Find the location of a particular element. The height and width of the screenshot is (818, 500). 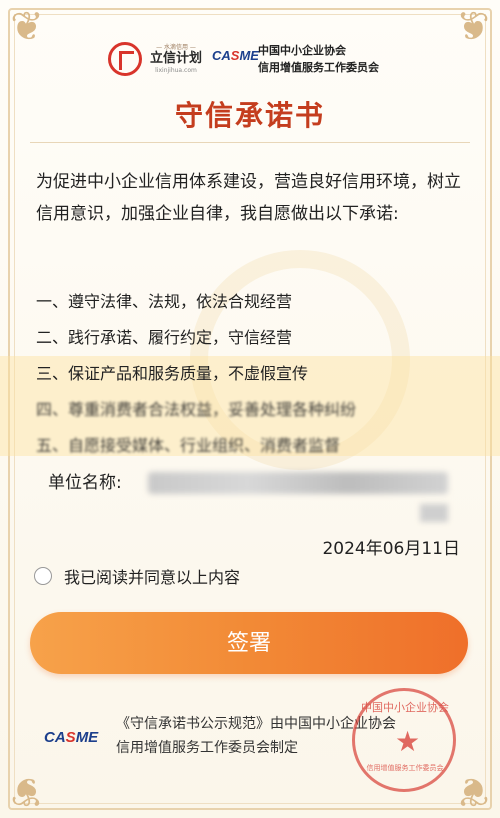

promise-item: 五、自愿接受媒体、行业组织、消费者监督 is located at coordinates (188, 445).